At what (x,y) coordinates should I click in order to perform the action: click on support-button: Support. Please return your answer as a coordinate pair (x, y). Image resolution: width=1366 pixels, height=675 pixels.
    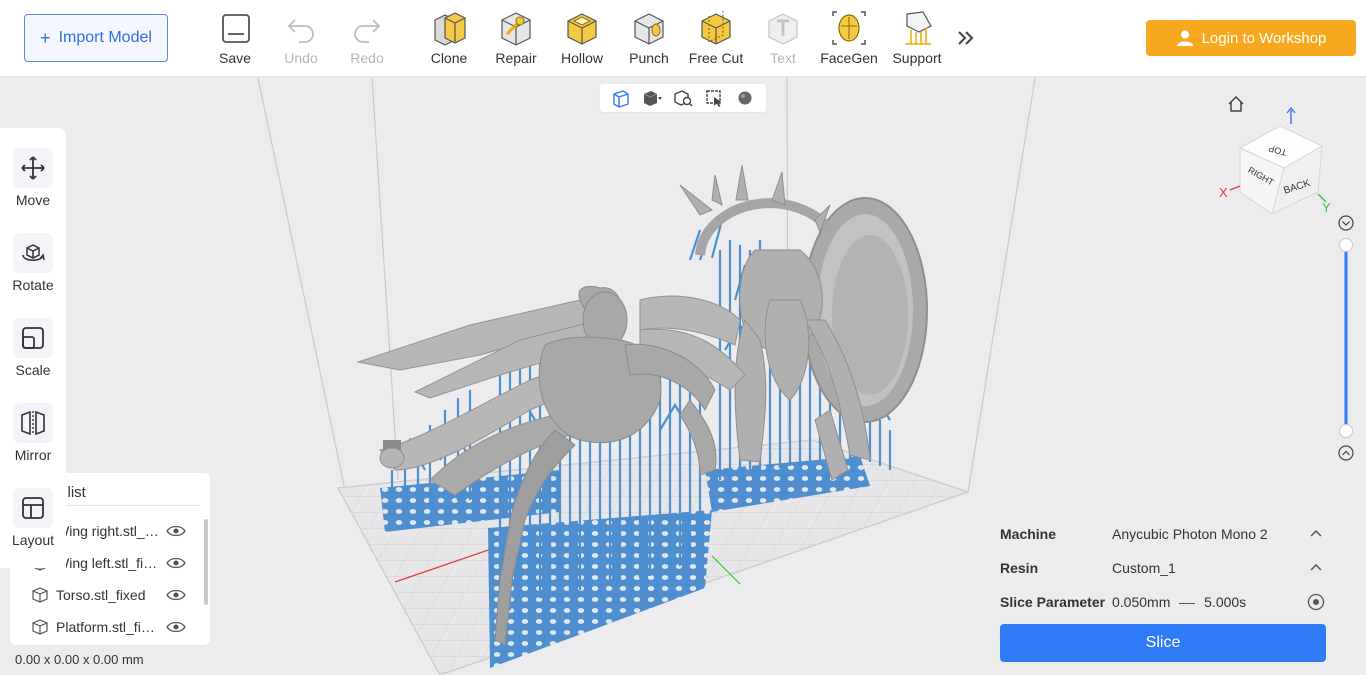
    Looking at the image, I should click on (917, 40).